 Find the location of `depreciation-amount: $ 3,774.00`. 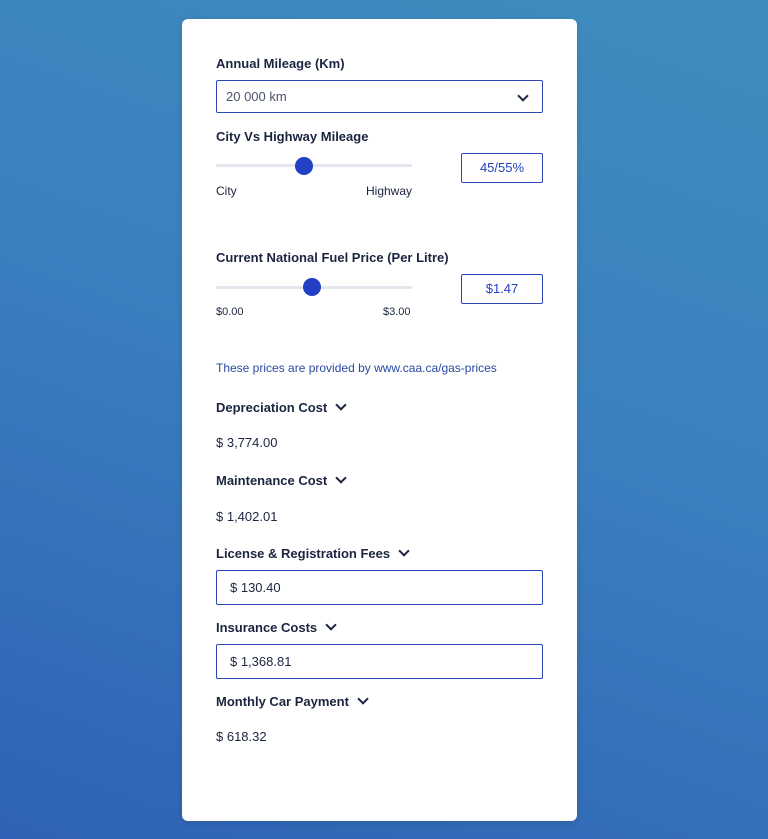

depreciation-amount: $ 3,774.00 is located at coordinates (247, 442).